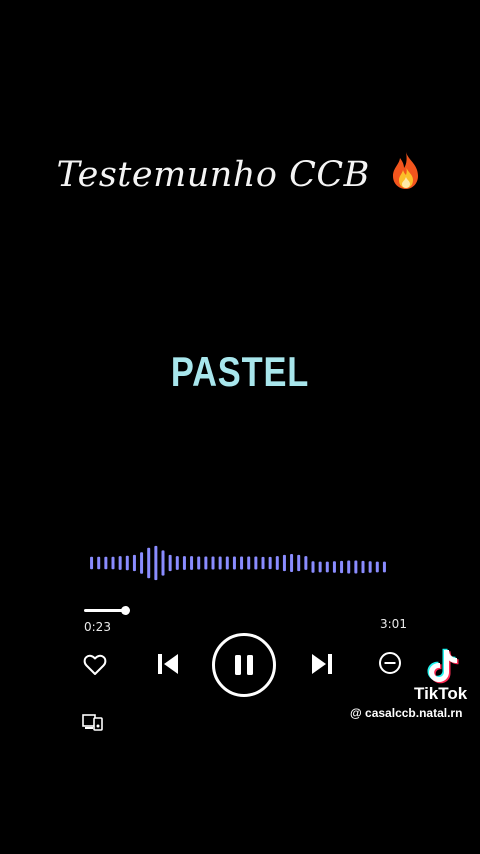  I want to click on progress-handle, so click(125, 610).